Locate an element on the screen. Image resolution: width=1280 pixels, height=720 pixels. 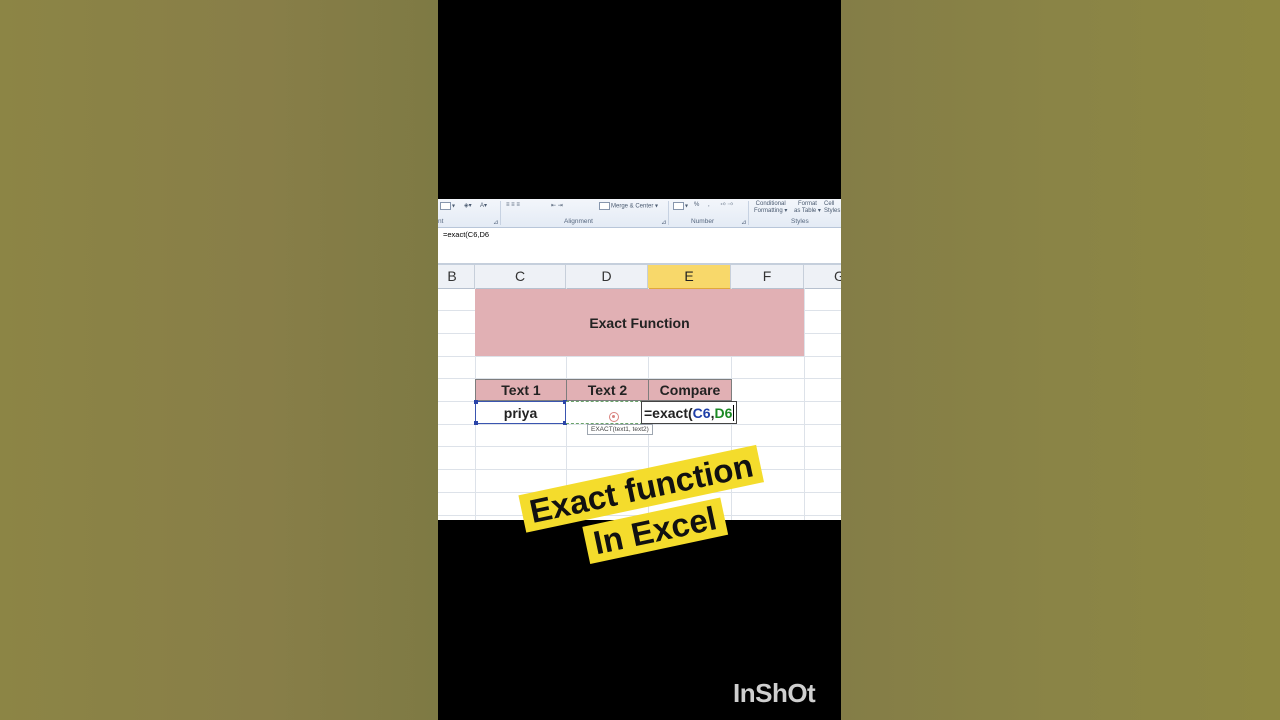
accounting-format-button: ▾ is located at coordinates (680, 206).